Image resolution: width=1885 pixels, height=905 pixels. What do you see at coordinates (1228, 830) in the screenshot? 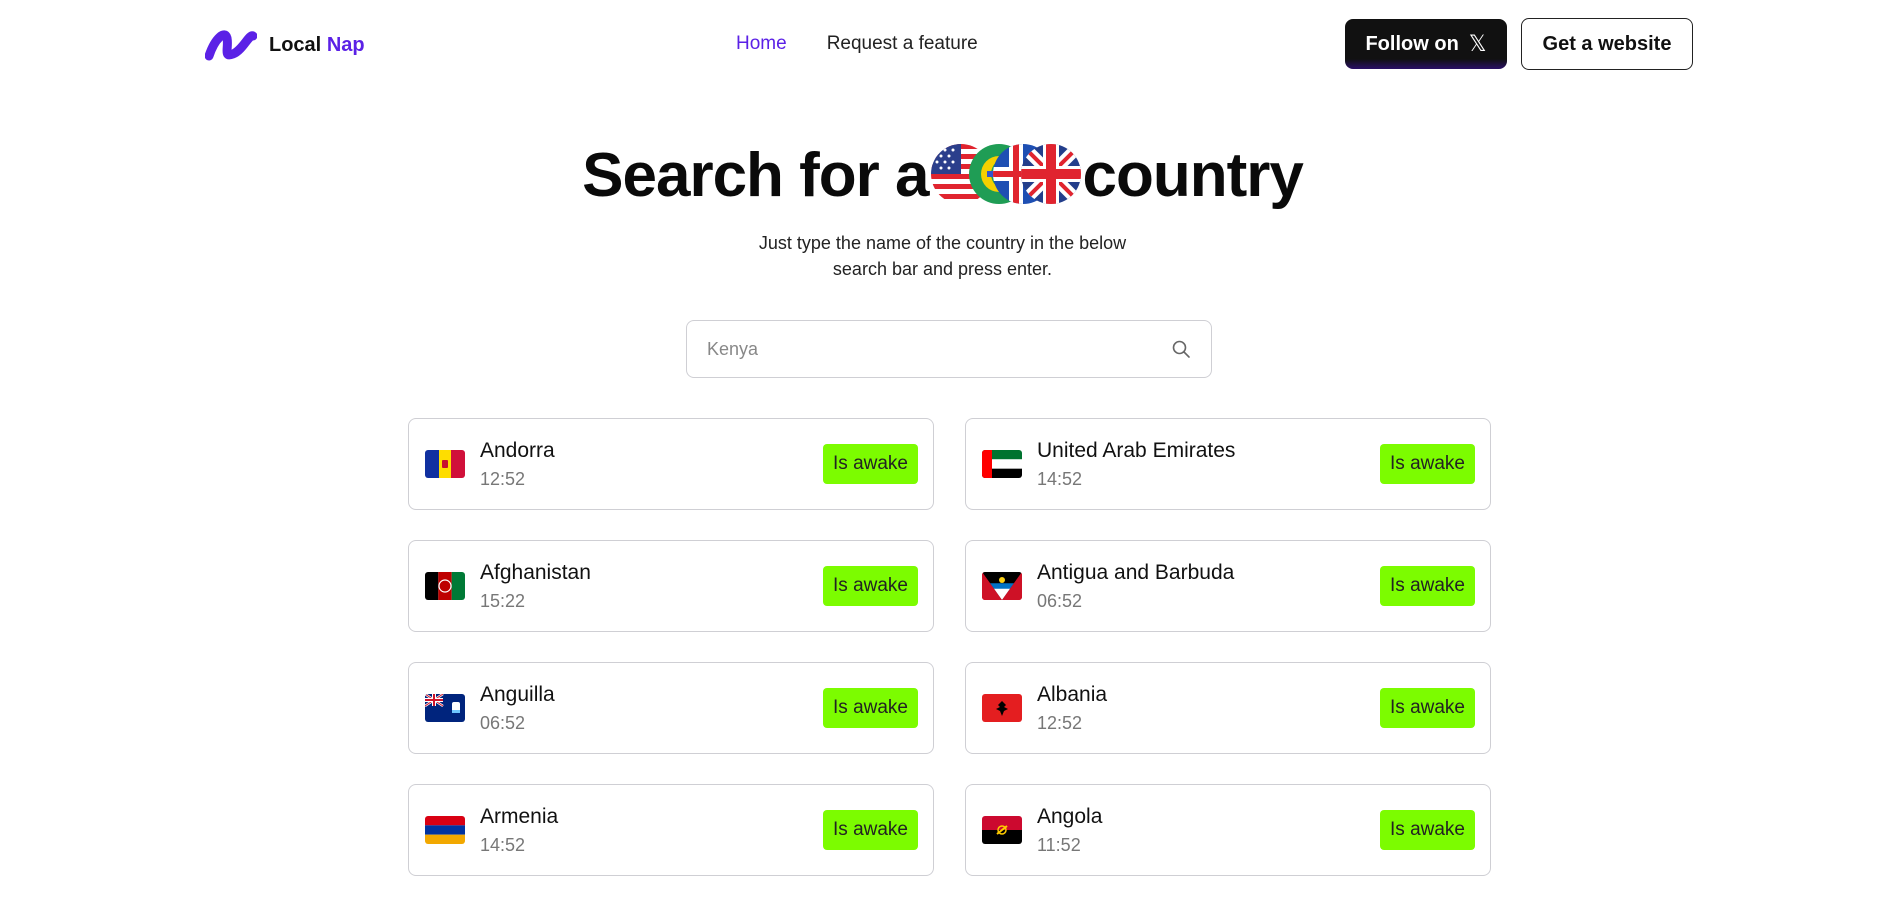
I see `country-card: Angola 11:52 Is awake` at bounding box center [1228, 830].